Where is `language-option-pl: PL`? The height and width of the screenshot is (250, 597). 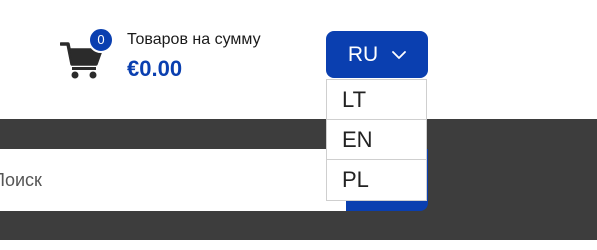
language-option-pl: PL is located at coordinates (376, 180).